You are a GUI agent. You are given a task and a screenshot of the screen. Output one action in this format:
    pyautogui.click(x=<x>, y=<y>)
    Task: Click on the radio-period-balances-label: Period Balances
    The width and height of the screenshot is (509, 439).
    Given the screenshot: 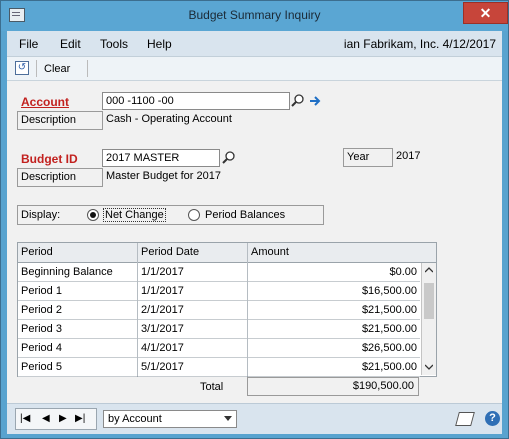 What is the action you would take?
    pyautogui.click(x=245, y=215)
    